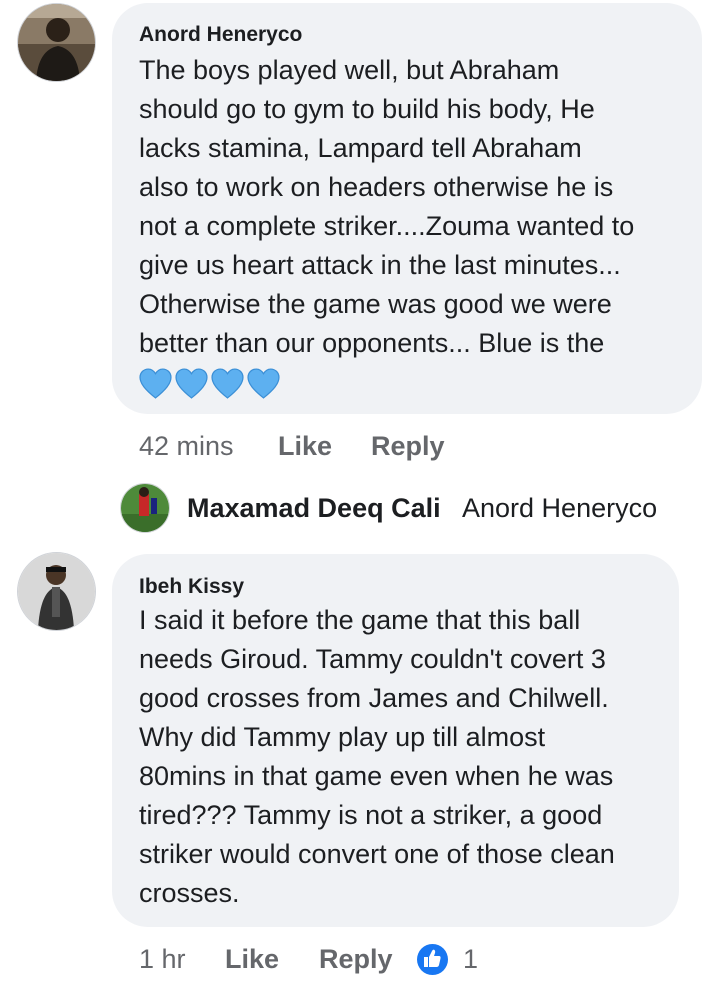  I want to click on comment-text-line: needs Giroud. Tammy couldn't covert 3, so click(372, 659).